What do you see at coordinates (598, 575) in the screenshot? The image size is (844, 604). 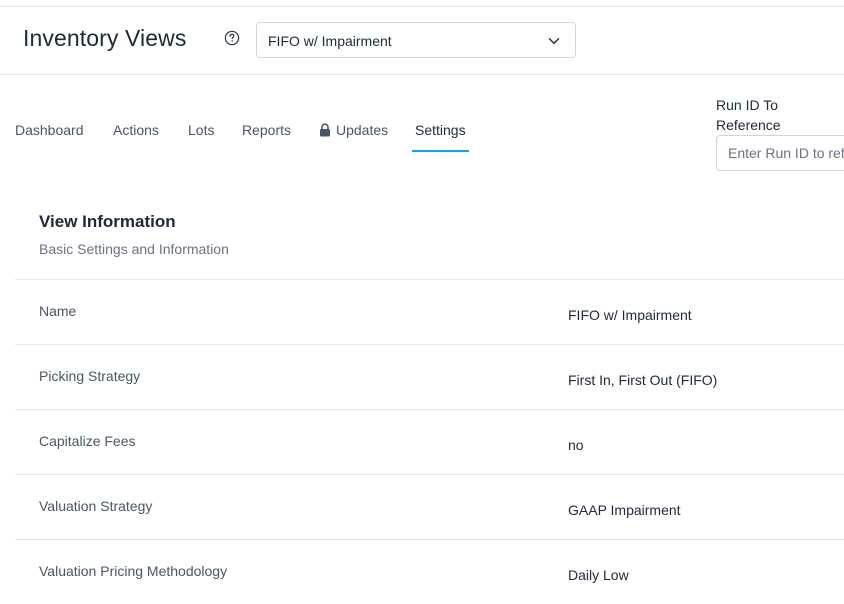 I see `setting-value: Daily Low` at bounding box center [598, 575].